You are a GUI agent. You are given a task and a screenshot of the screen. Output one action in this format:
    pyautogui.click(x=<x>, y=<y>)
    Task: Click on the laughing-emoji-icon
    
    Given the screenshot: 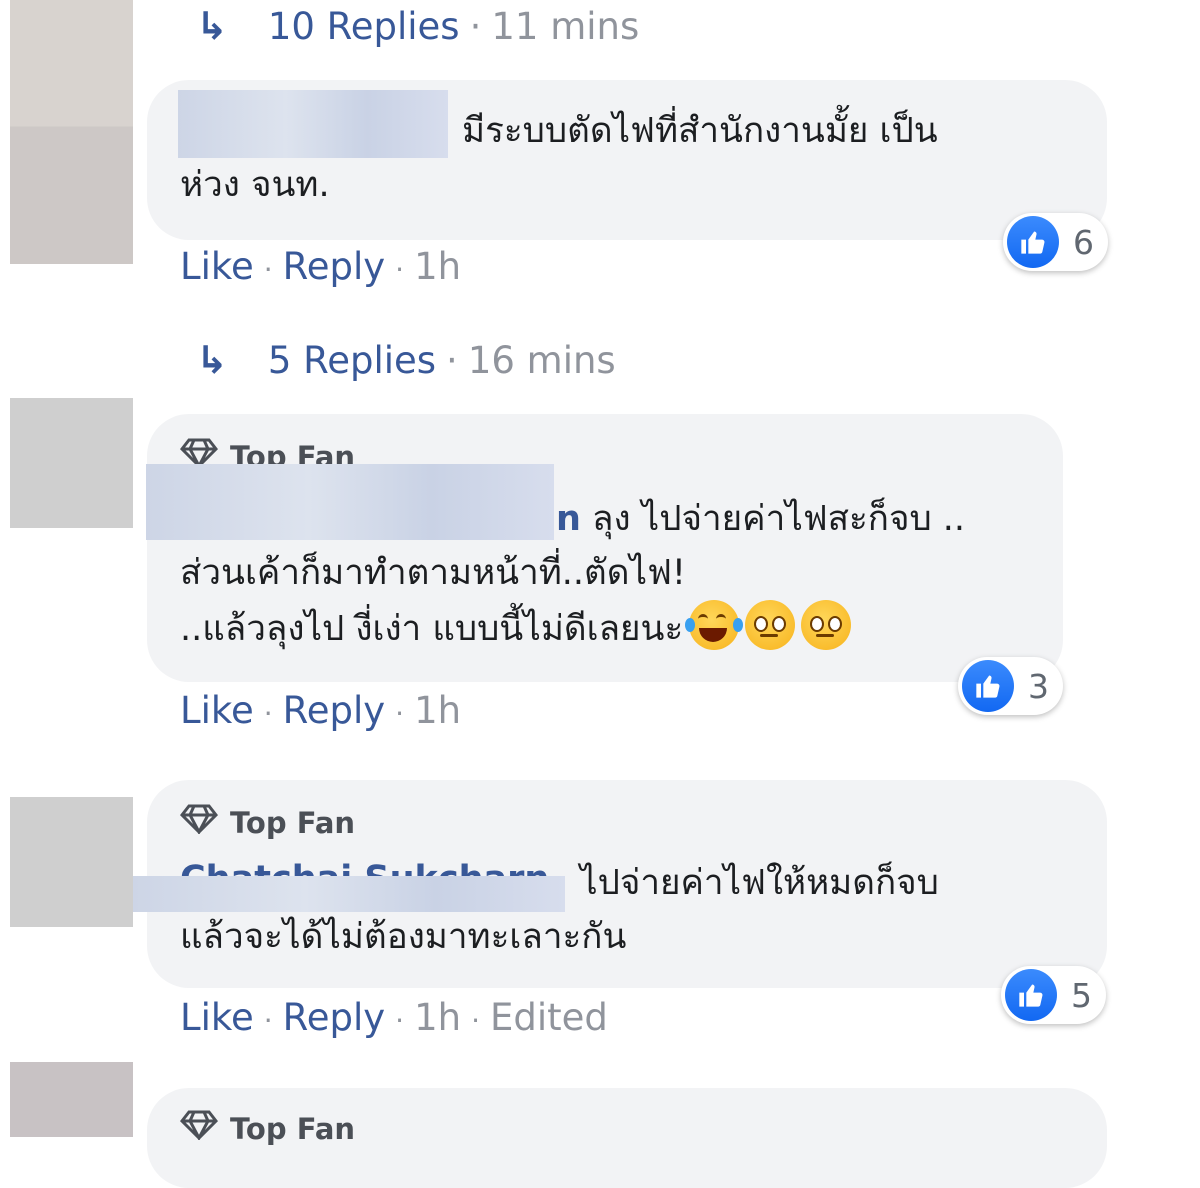 What is the action you would take?
    pyautogui.click(x=714, y=625)
    